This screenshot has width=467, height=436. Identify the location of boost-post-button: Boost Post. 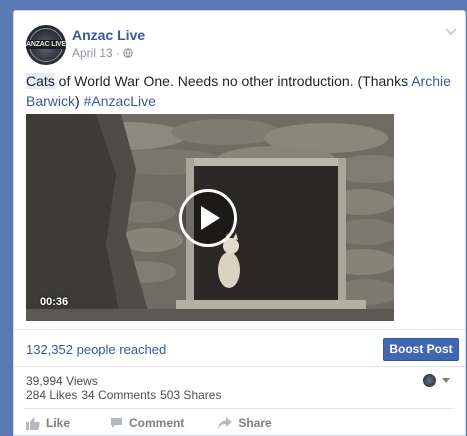
(421, 349).